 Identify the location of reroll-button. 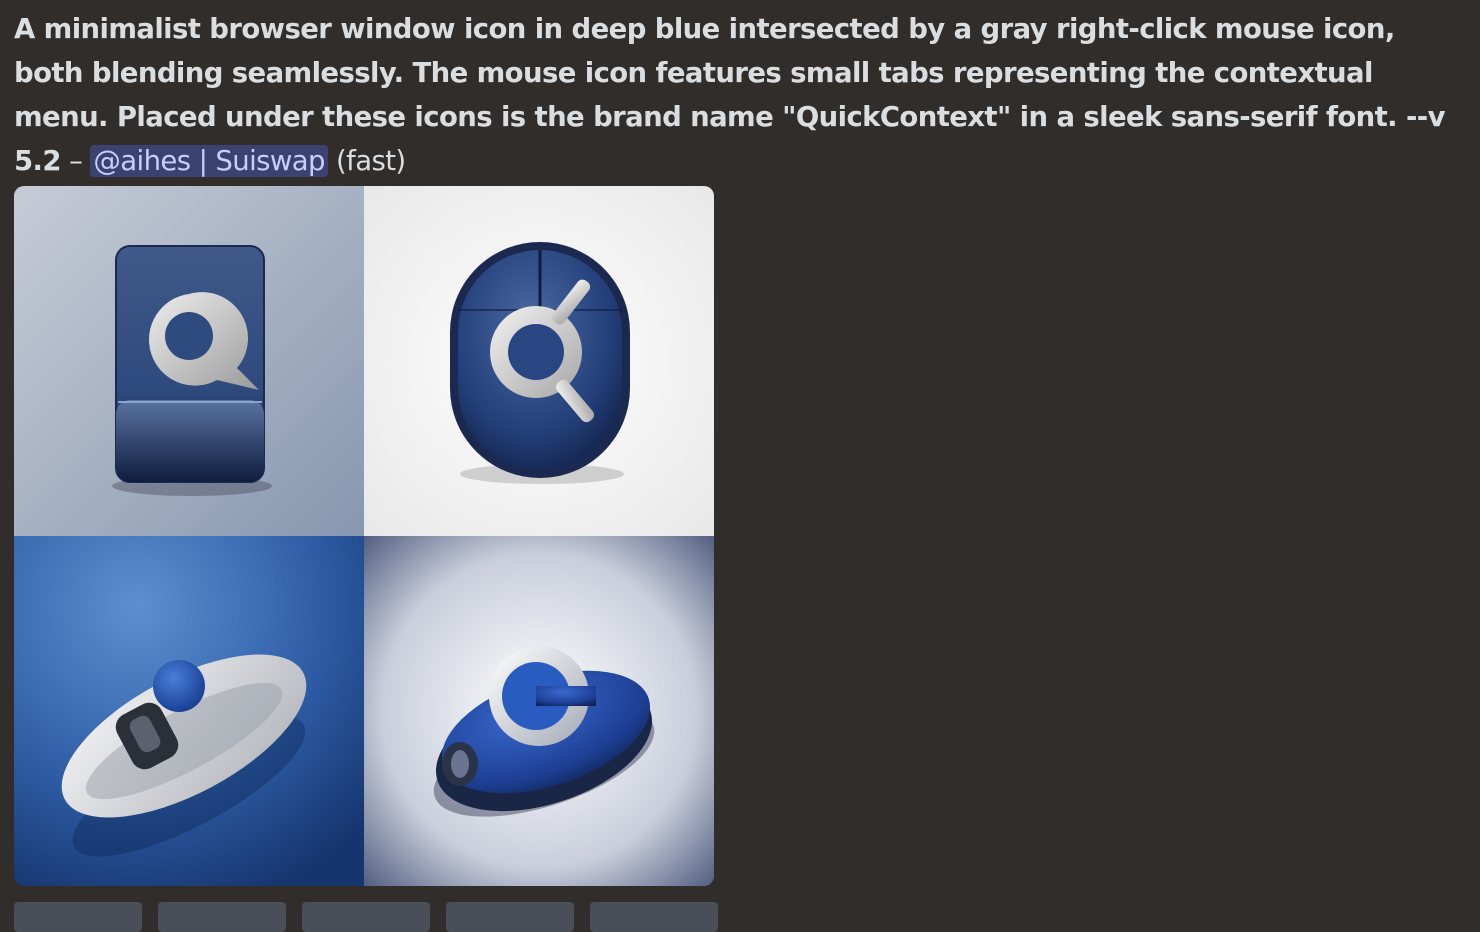
(654, 917).